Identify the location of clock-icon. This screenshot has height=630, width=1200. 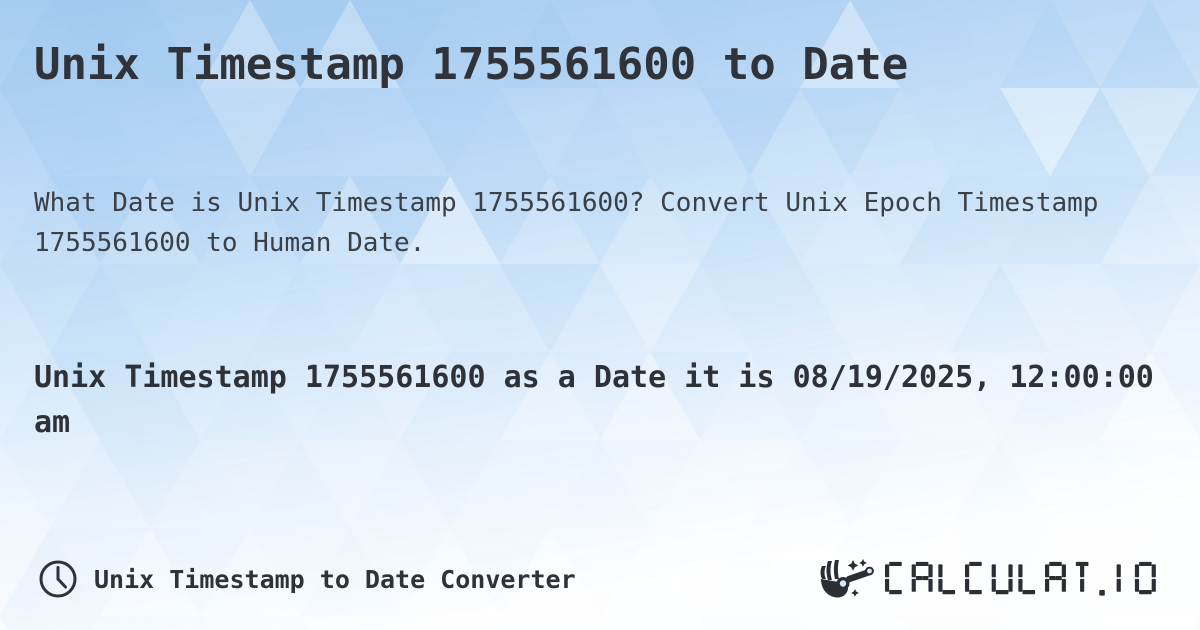
(58, 579).